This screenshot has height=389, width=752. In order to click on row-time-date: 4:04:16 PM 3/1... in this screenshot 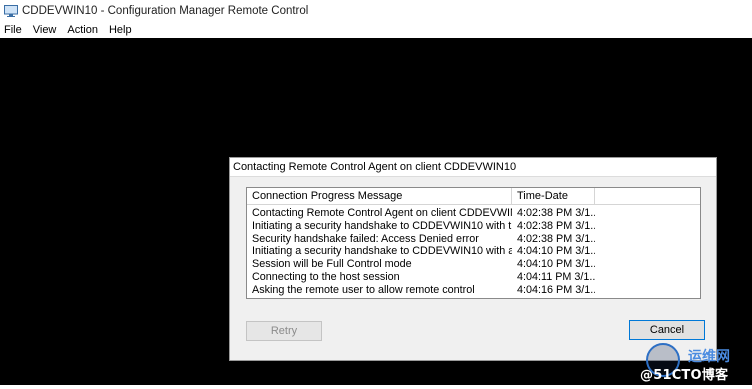, I will do `click(556, 289)`.